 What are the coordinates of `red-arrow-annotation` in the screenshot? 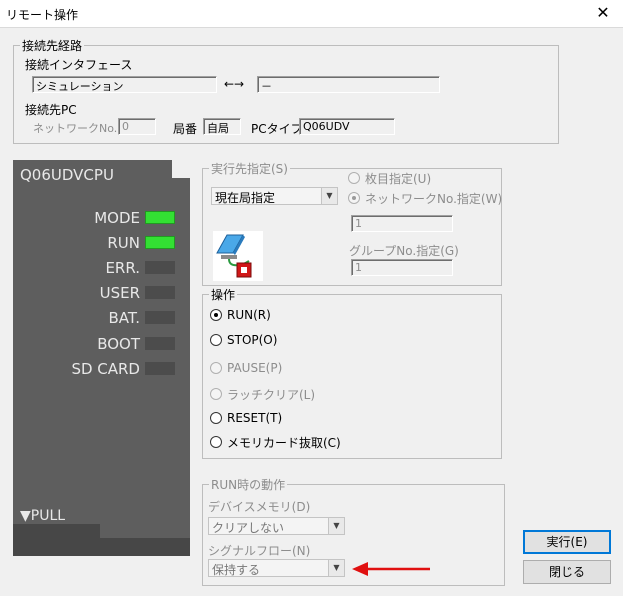 It's located at (391, 569).